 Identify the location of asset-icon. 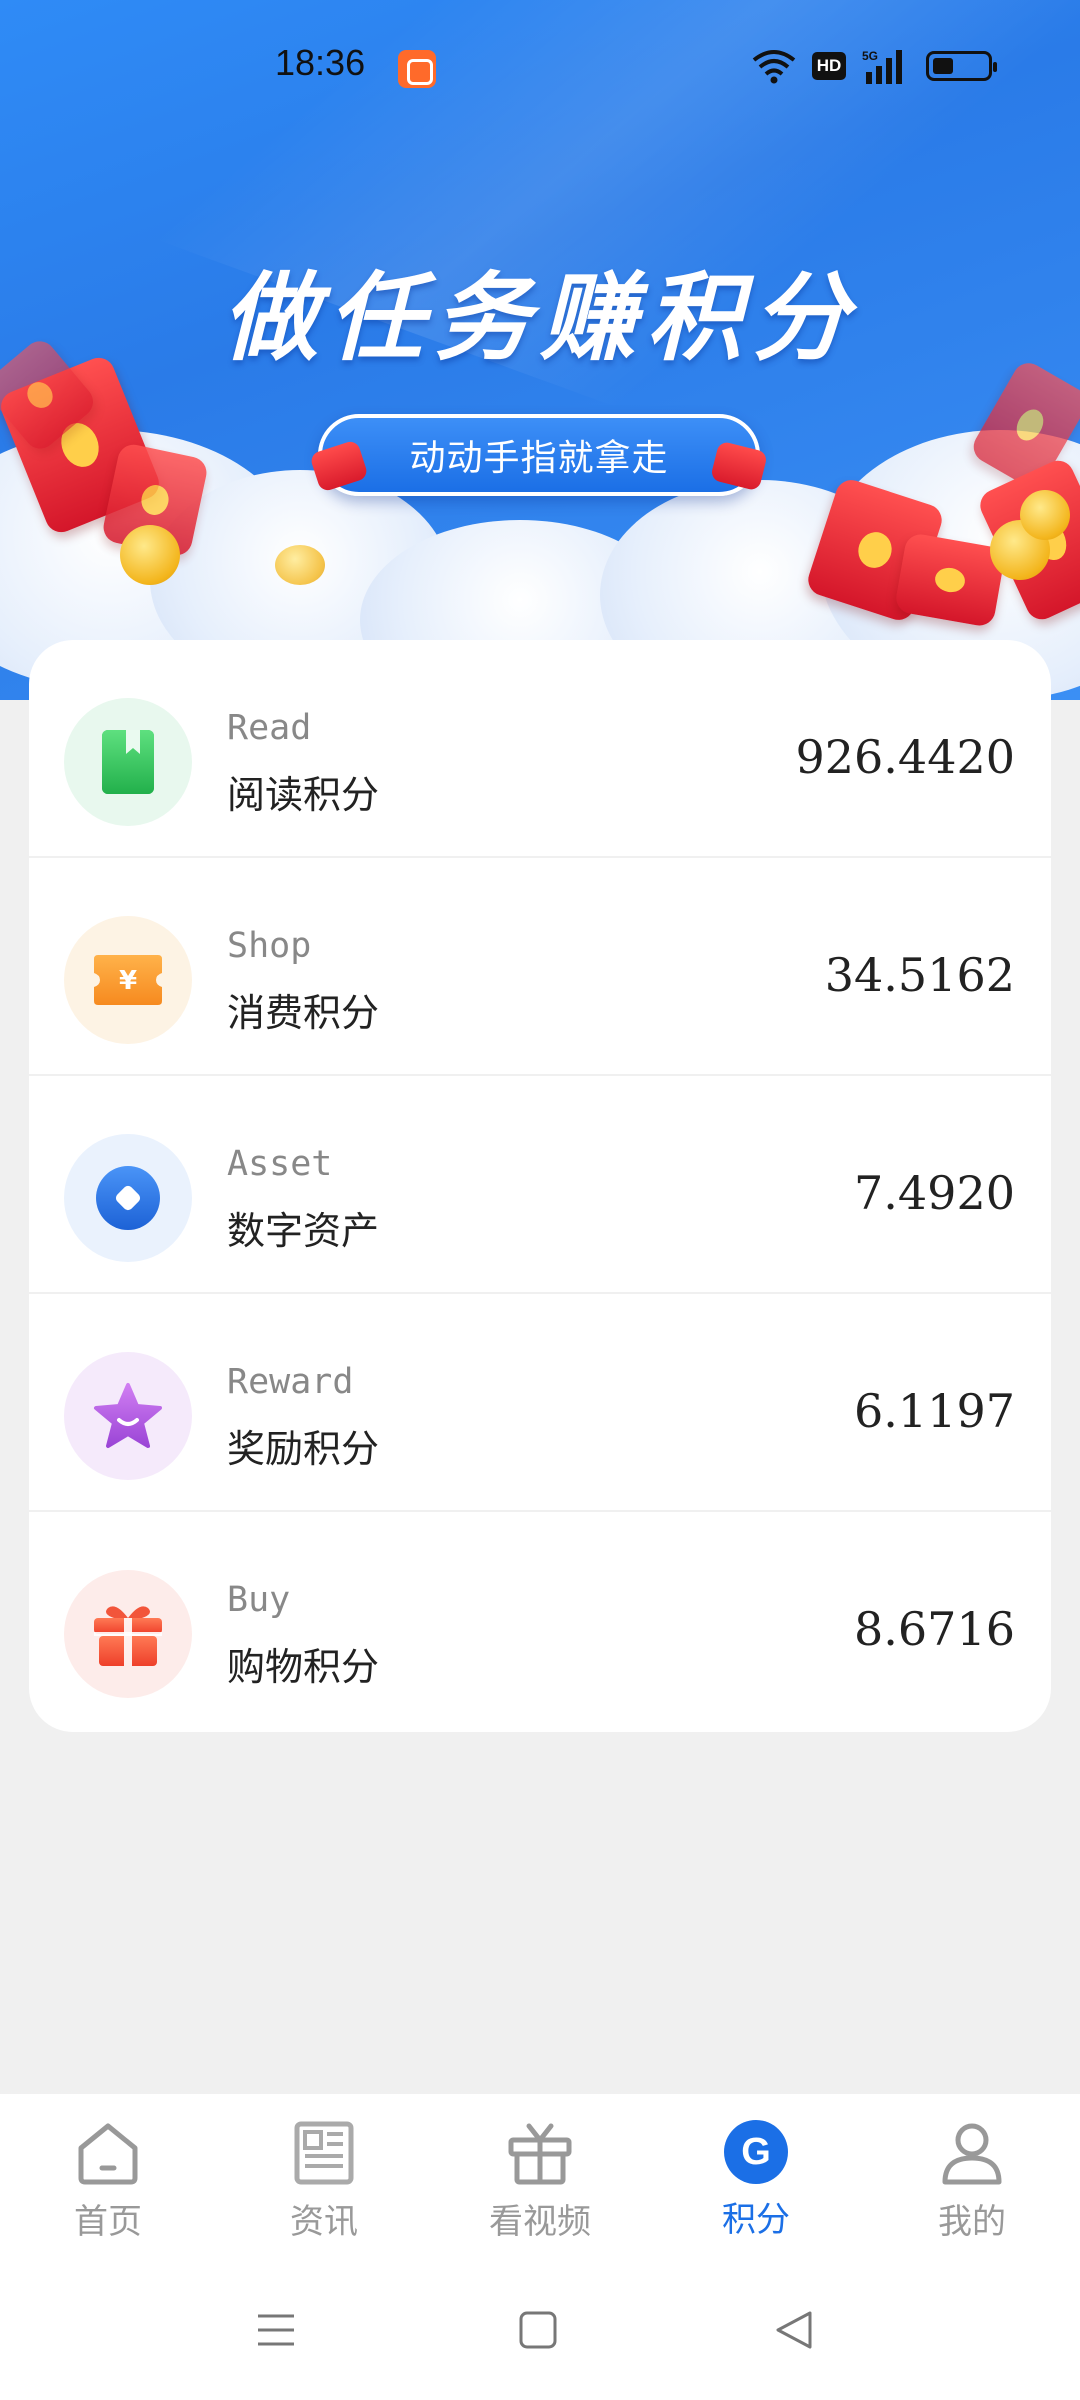
(128, 1198).